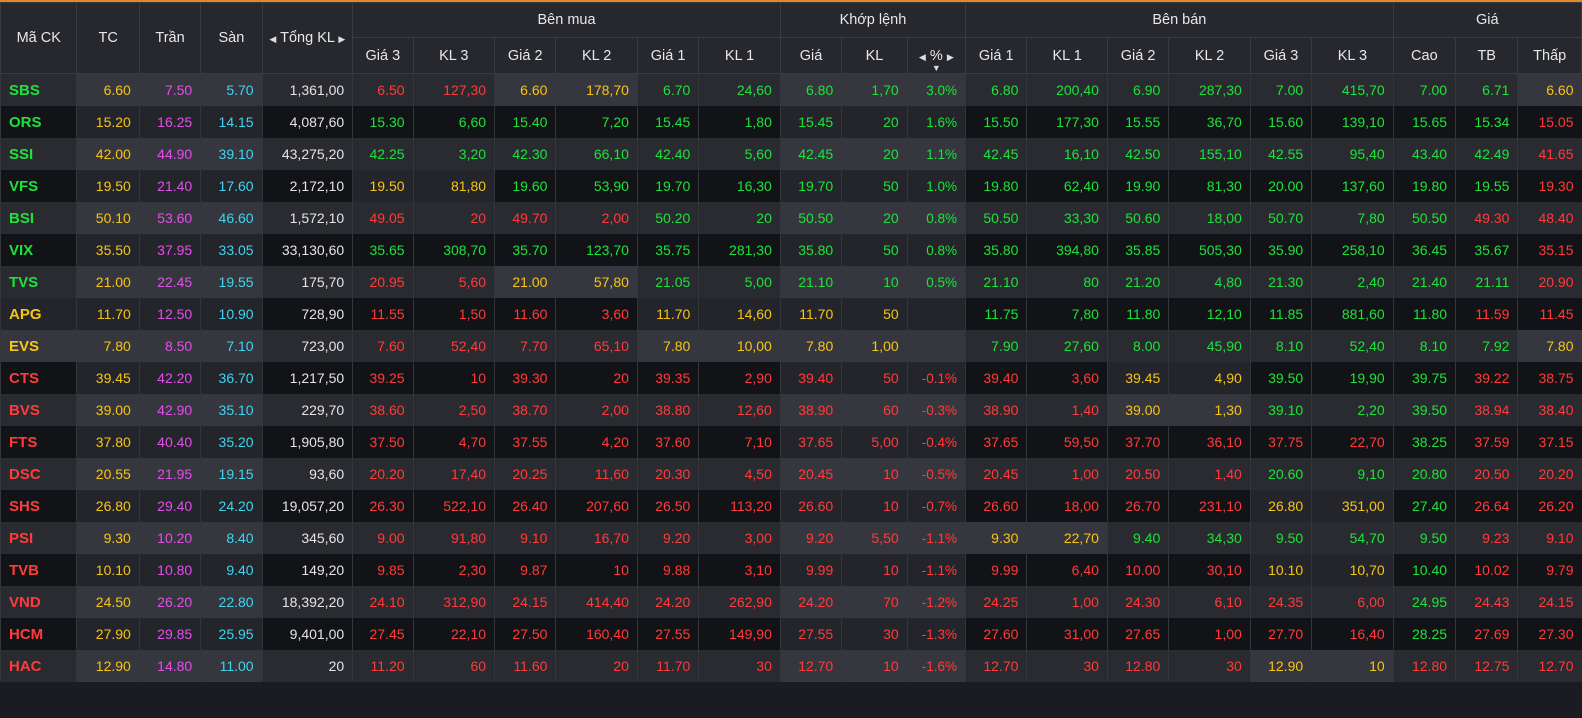 This screenshot has width=1582, height=718. What do you see at coordinates (38, 89) in the screenshot?
I see `cell-symbol: SBS` at bounding box center [38, 89].